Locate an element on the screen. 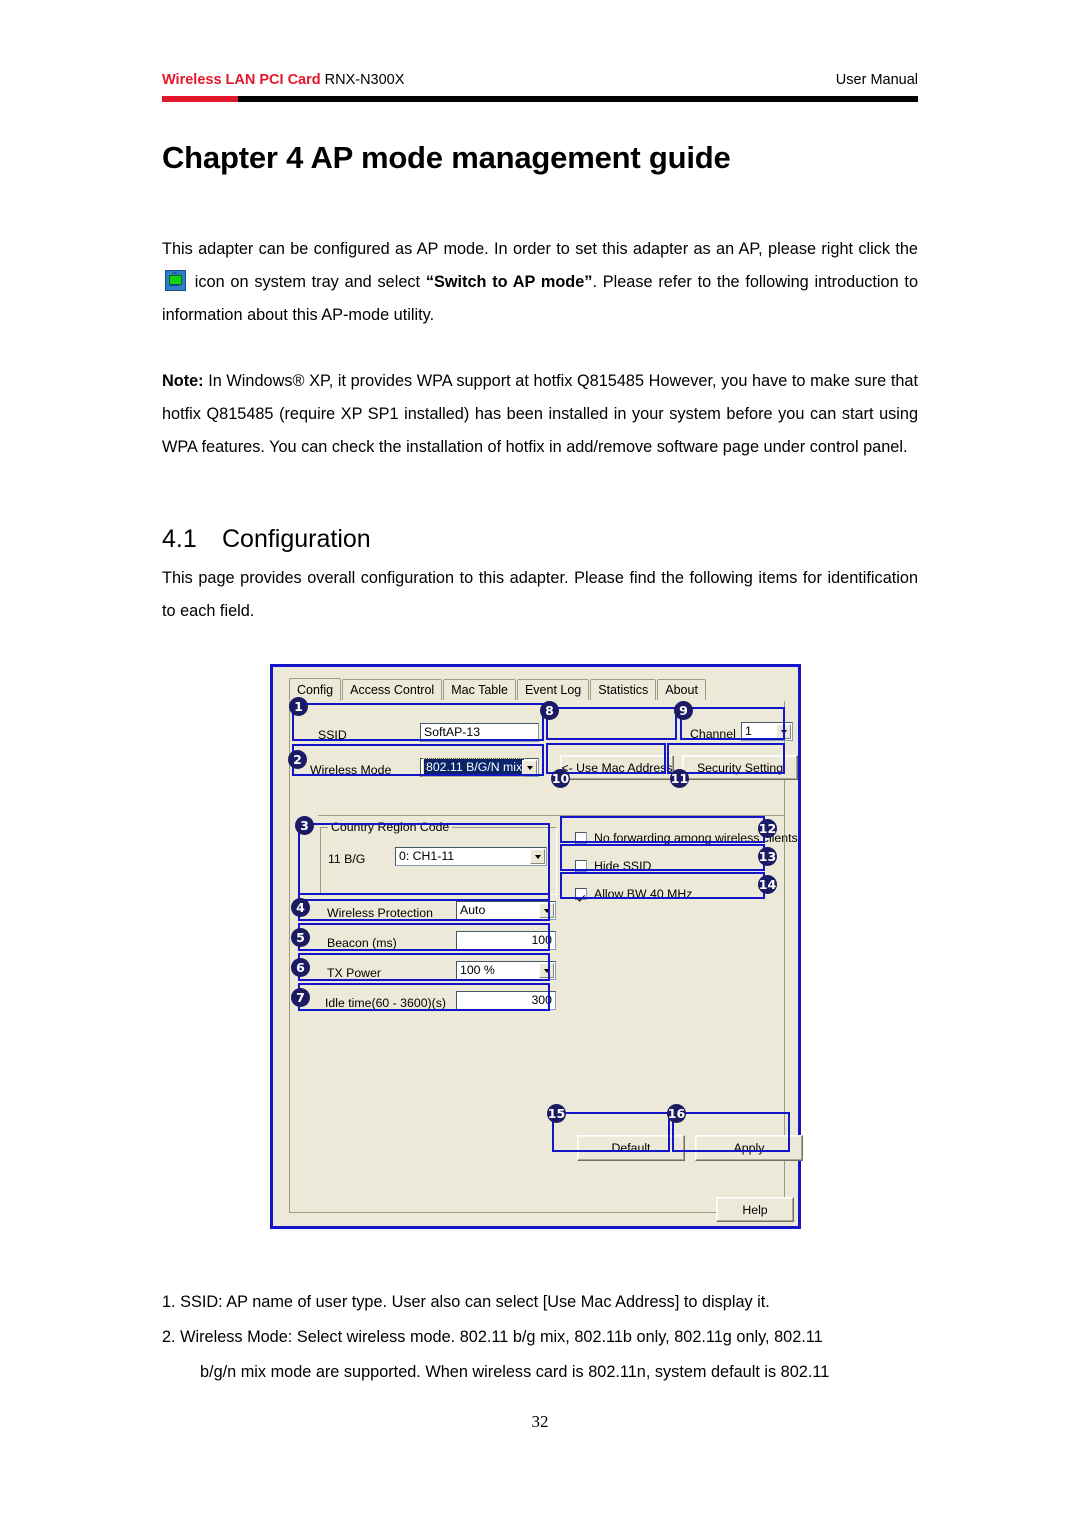 Image resolution: width=1080 pixels, height=1527 pixels. channel-combobox: 1 is located at coordinates (767, 731).